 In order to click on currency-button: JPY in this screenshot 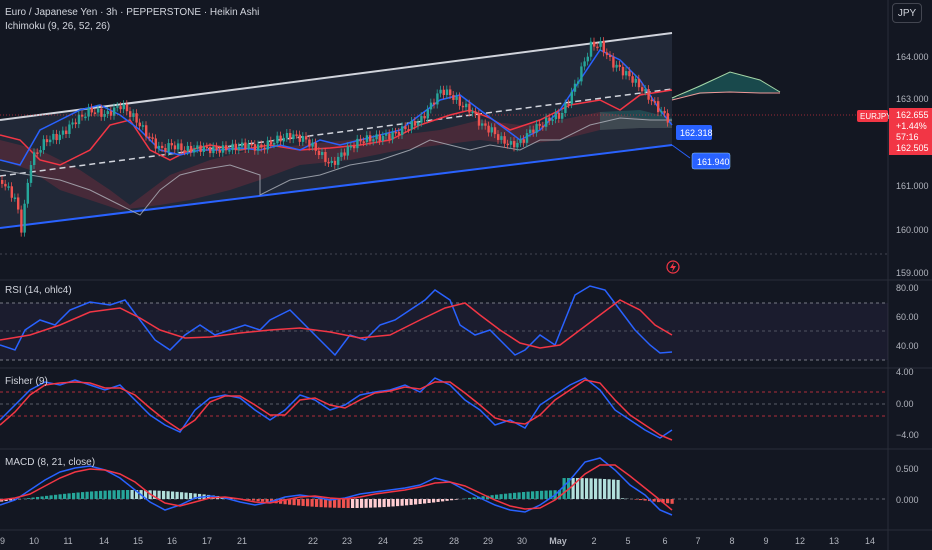, I will do `click(907, 13)`.